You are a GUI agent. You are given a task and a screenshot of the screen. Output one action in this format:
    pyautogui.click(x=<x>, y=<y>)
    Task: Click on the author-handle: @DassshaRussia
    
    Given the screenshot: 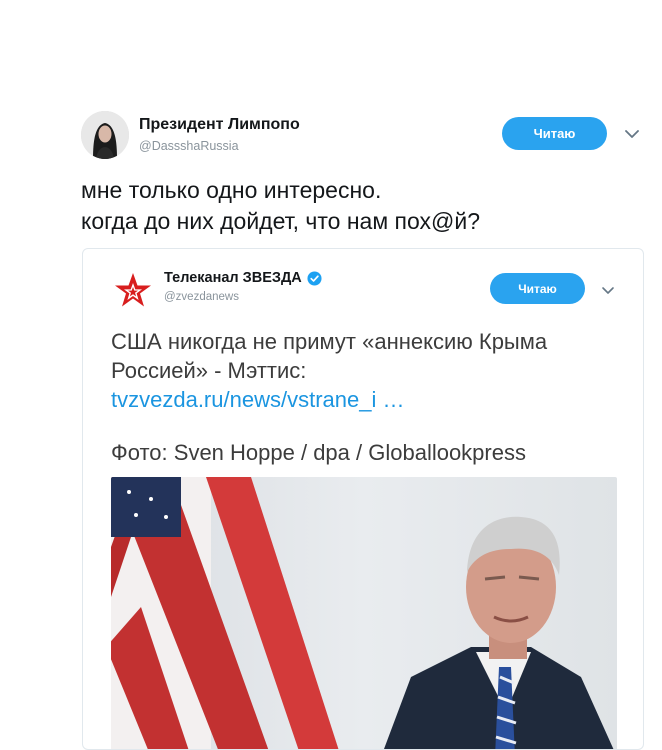 What is the action you would take?
    pyautogui.click(x=189, y=146)
    